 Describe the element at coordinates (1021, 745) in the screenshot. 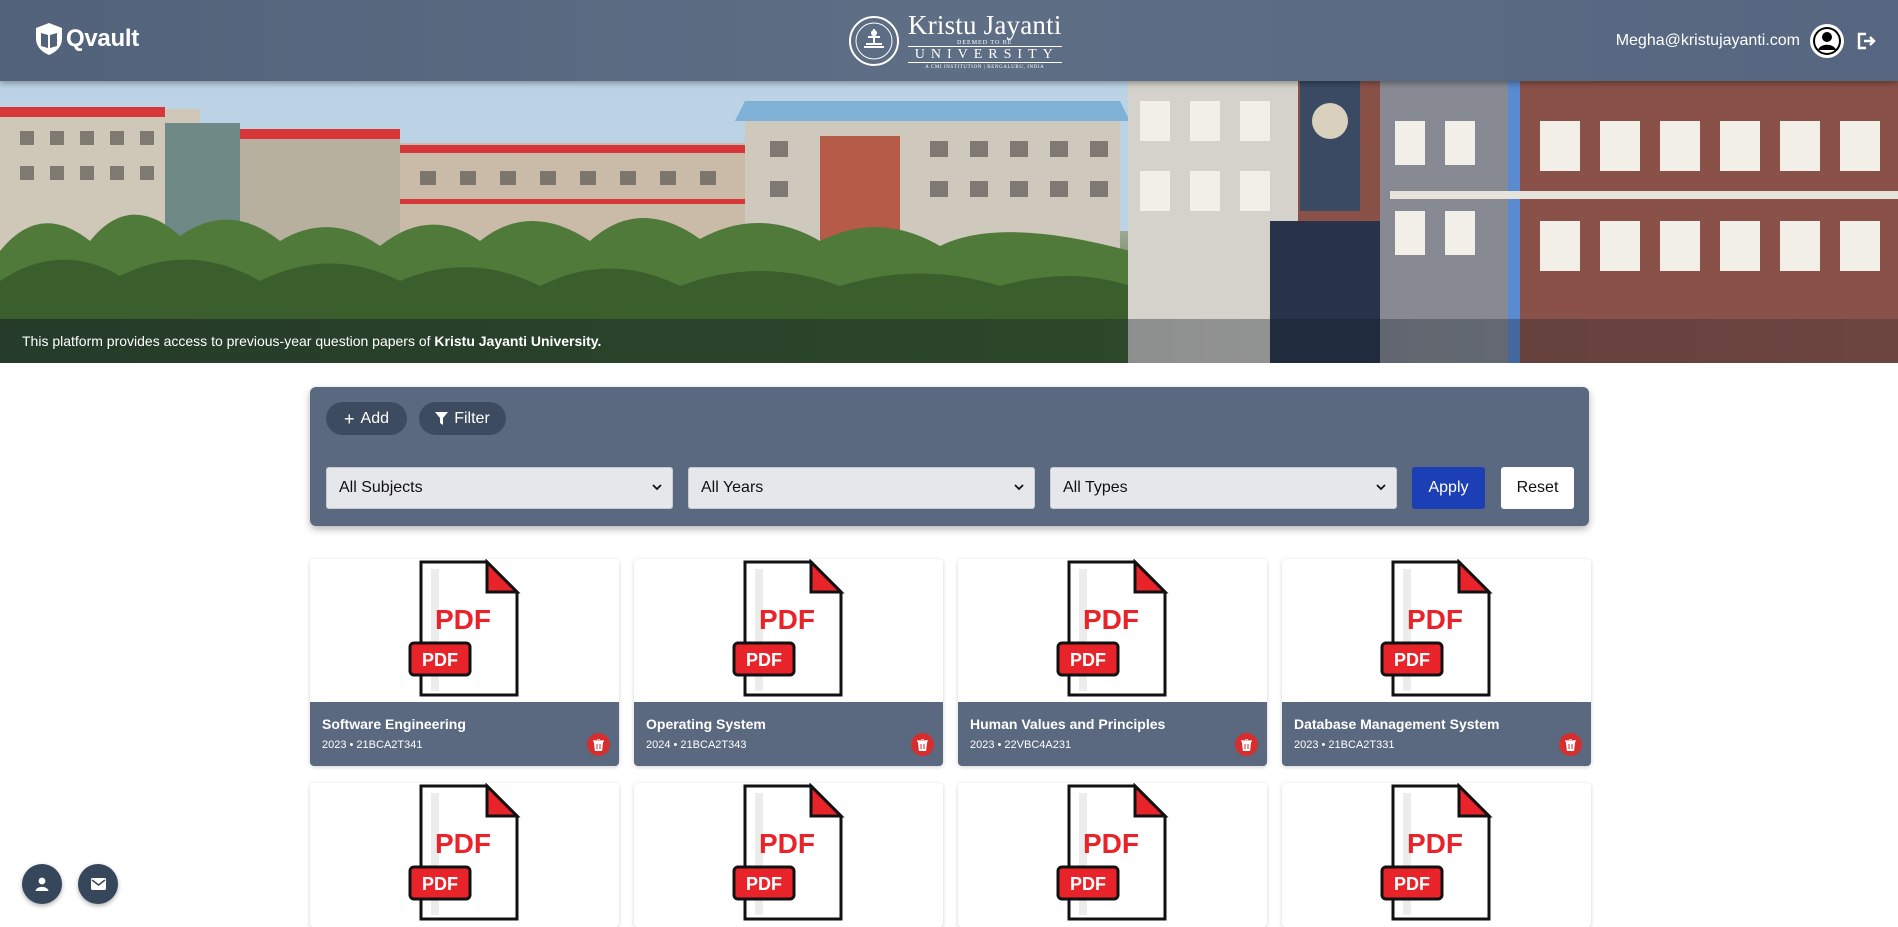

I see `paper-meta: 2023 • 22VBC4A231` at that location.